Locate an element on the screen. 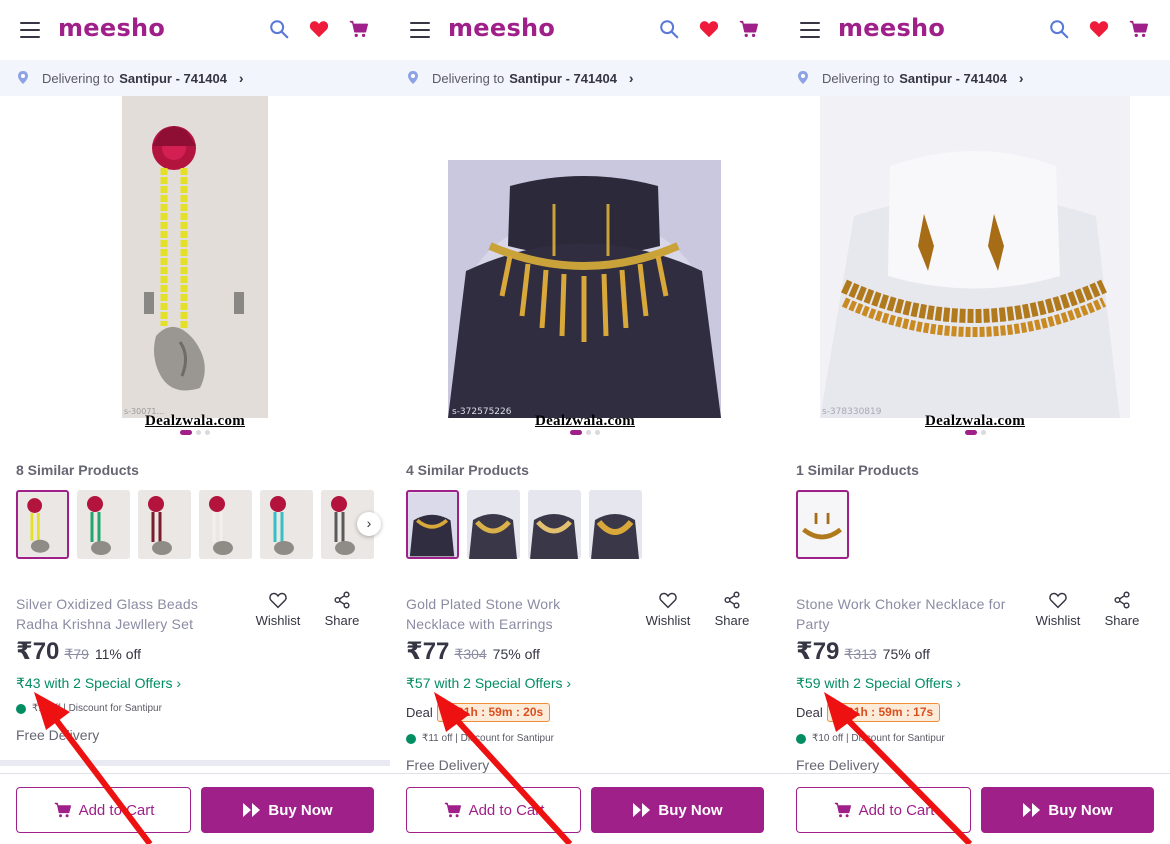 This screenshot has width=1170, height=844. discount-line: ₹11 off | Discount for Santipur is located at coordinates (480, 738).